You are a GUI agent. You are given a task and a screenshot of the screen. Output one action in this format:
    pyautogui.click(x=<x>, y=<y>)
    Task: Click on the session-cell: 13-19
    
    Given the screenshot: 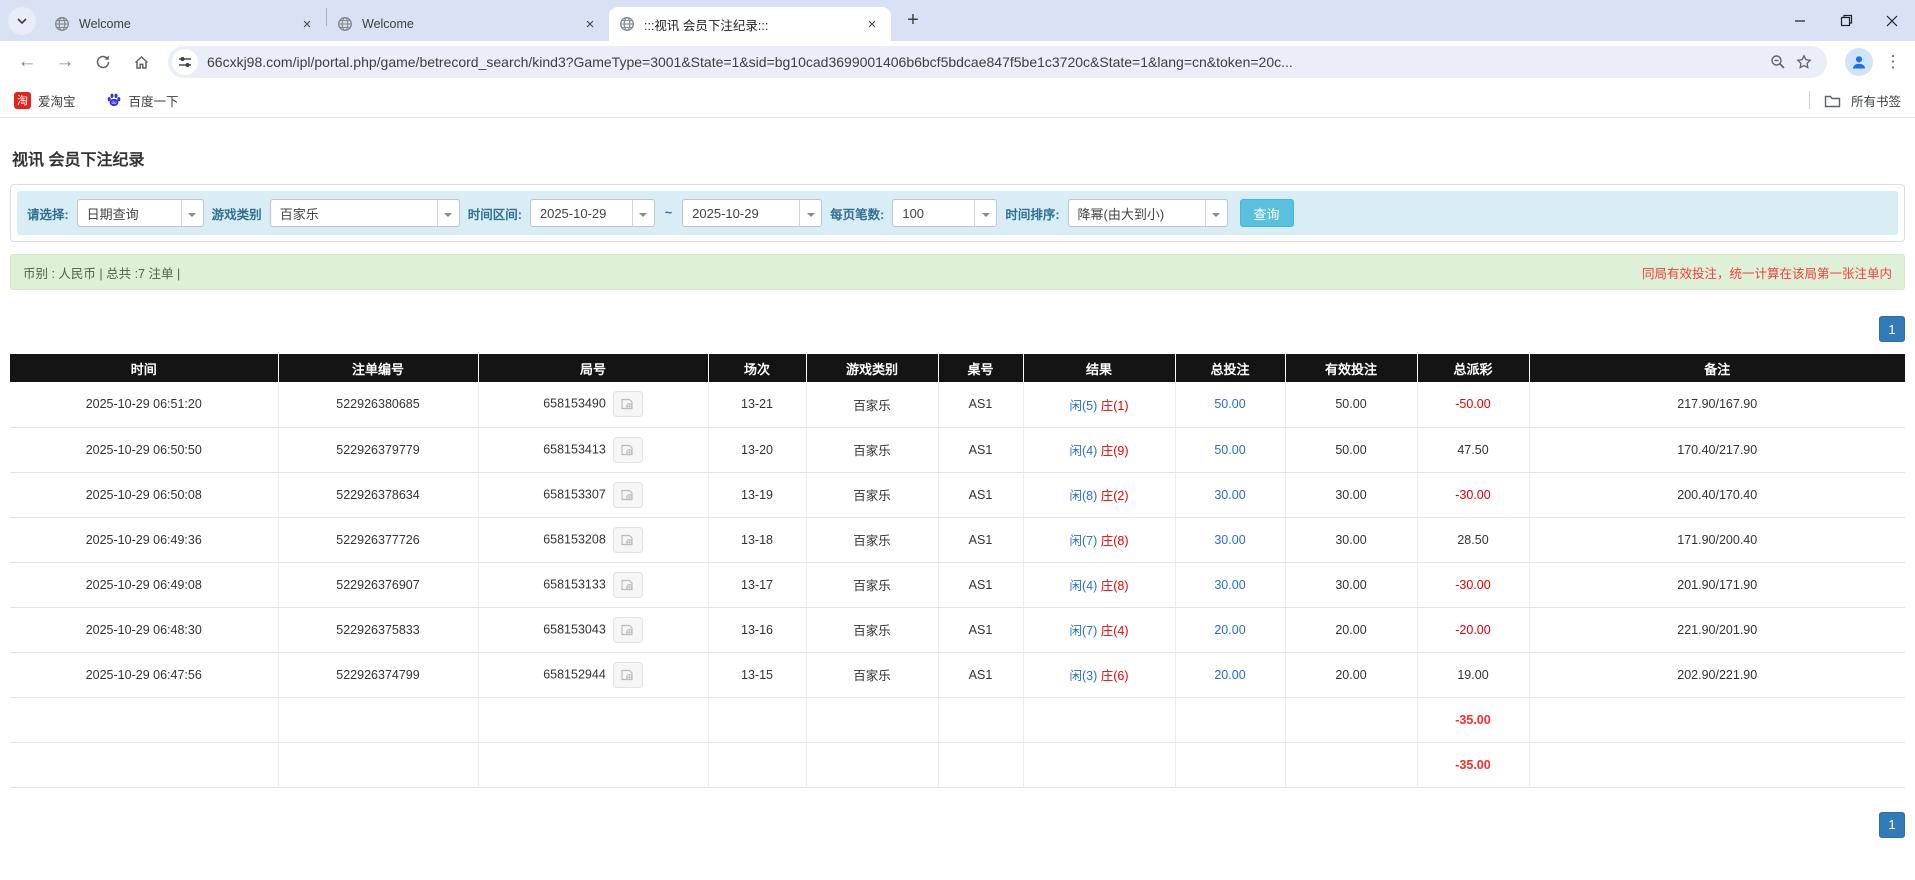 What is the action you would take?
    pyautogui.click(x=757, y=495)
    